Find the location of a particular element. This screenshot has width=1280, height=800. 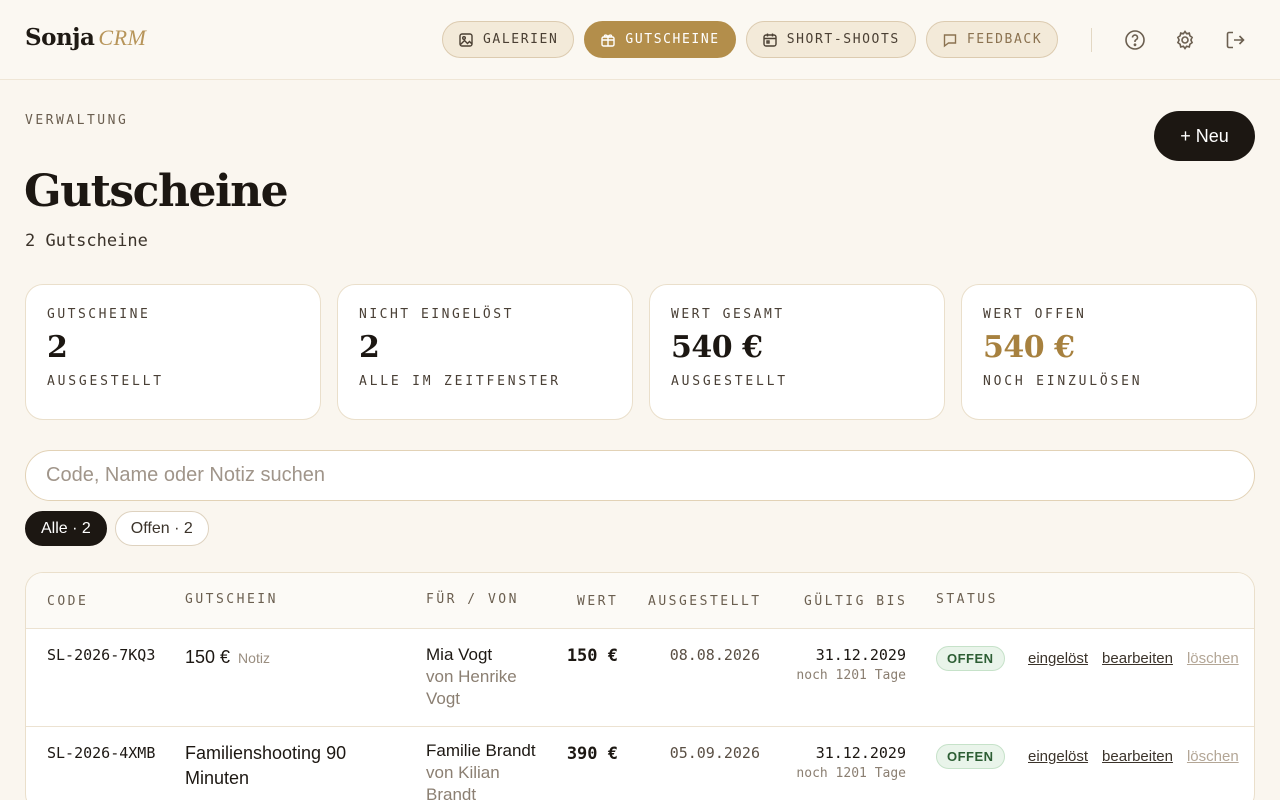

filter-chips: Alle · 2 Offen · 2 is located at coordinates (117, 528).